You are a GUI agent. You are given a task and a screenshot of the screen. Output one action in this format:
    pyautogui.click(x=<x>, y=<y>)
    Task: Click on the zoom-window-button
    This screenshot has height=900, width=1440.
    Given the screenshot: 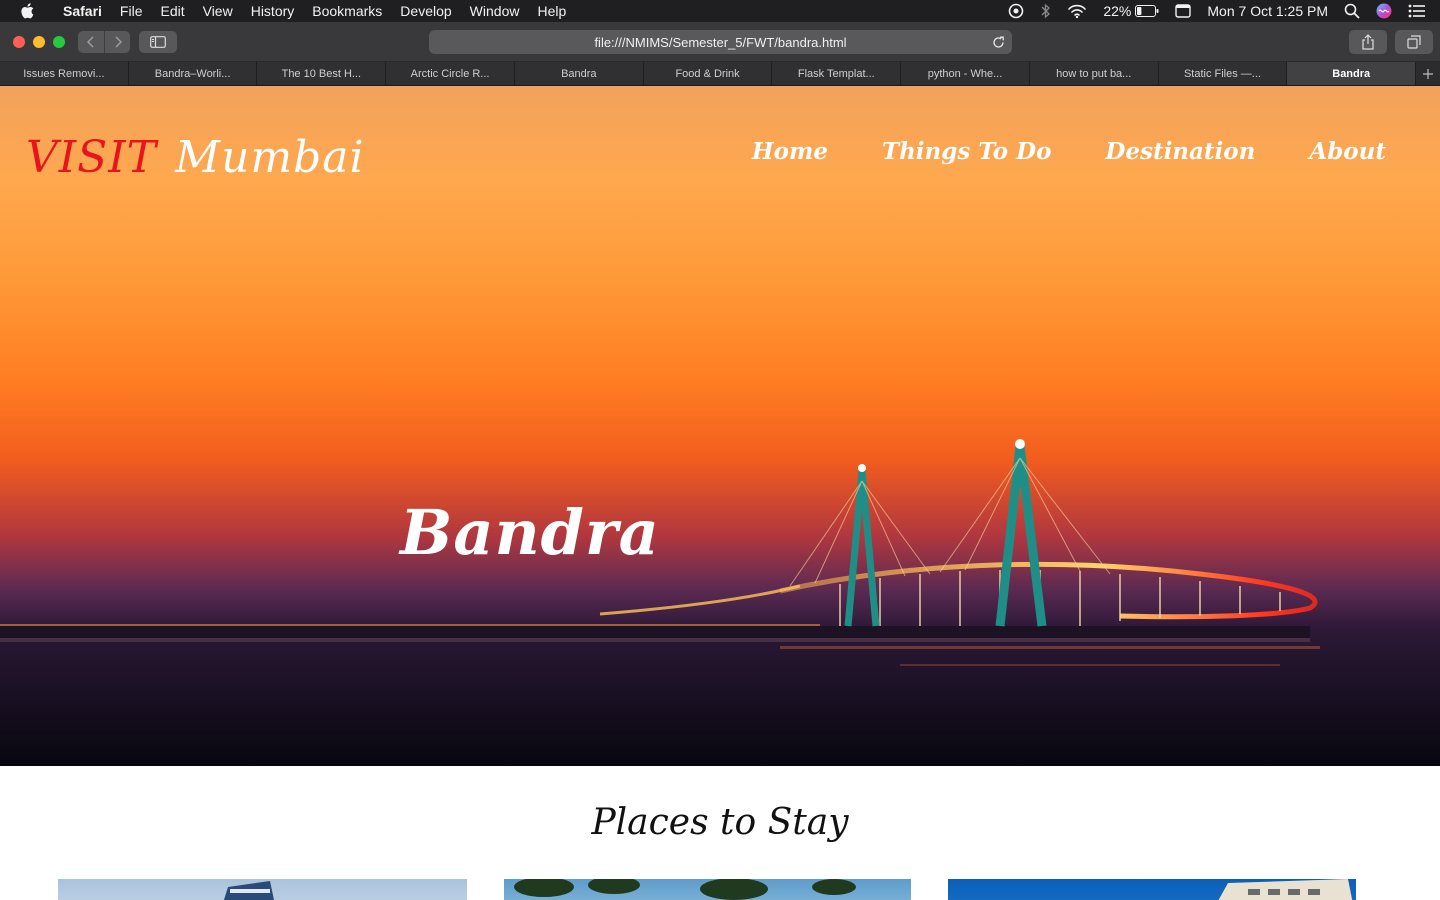 What is the action you would take?
    pyautogui.click(x=59, y=42)
    